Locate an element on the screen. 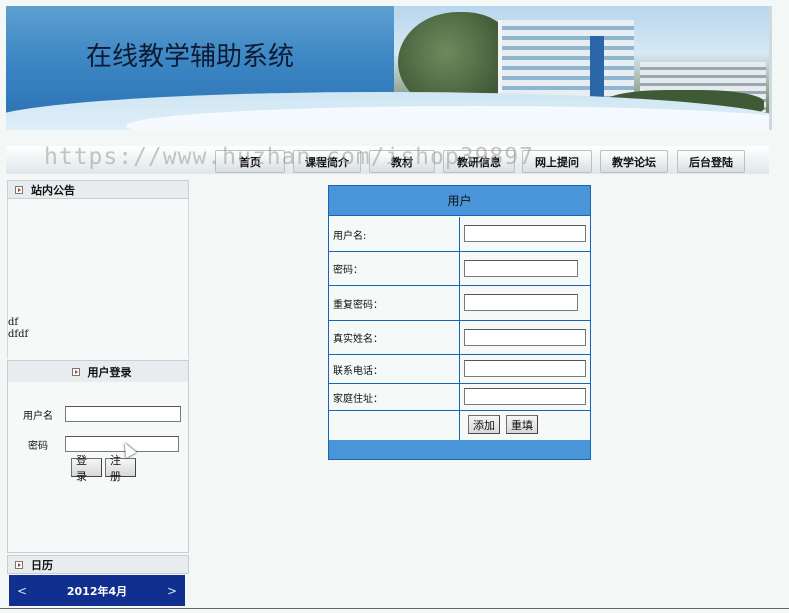 The height and width of the screenshot is (613, 789). password-label: 密码 is located at coordinates (38, 446).